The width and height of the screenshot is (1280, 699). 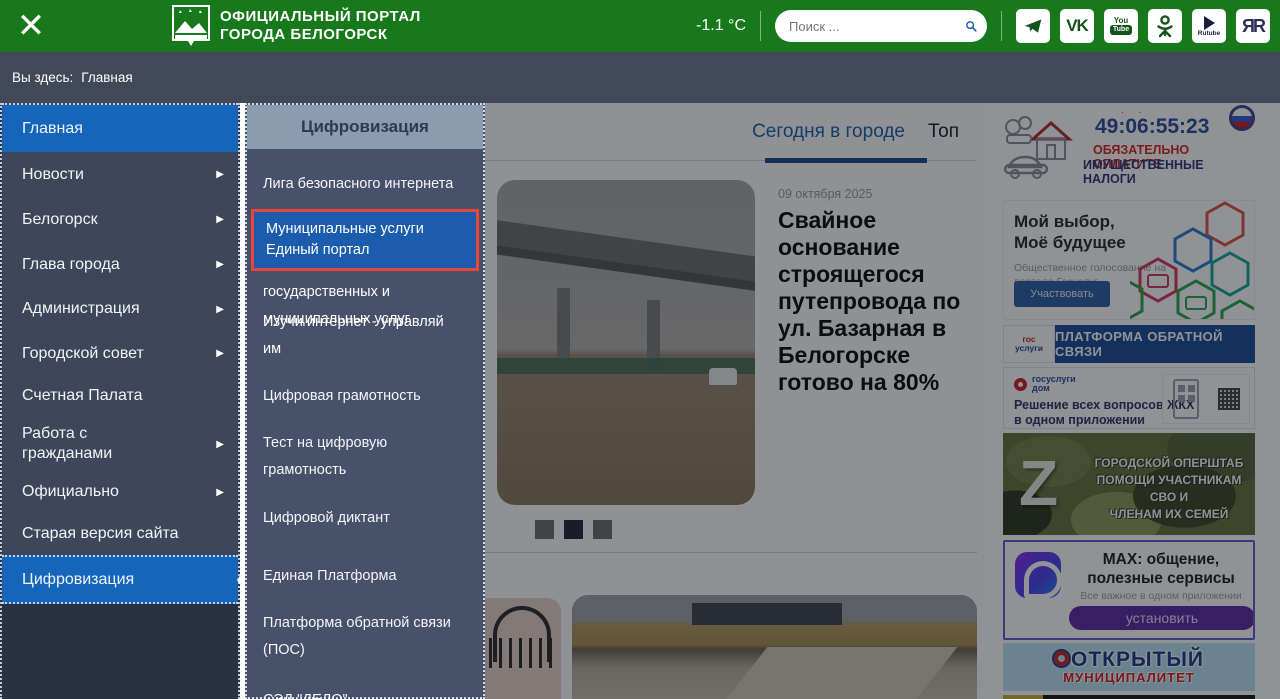 What do you see at coordinates (1061, 658) in the screenshot?
I see `ring-icon` at bounding box center [1061, 658].